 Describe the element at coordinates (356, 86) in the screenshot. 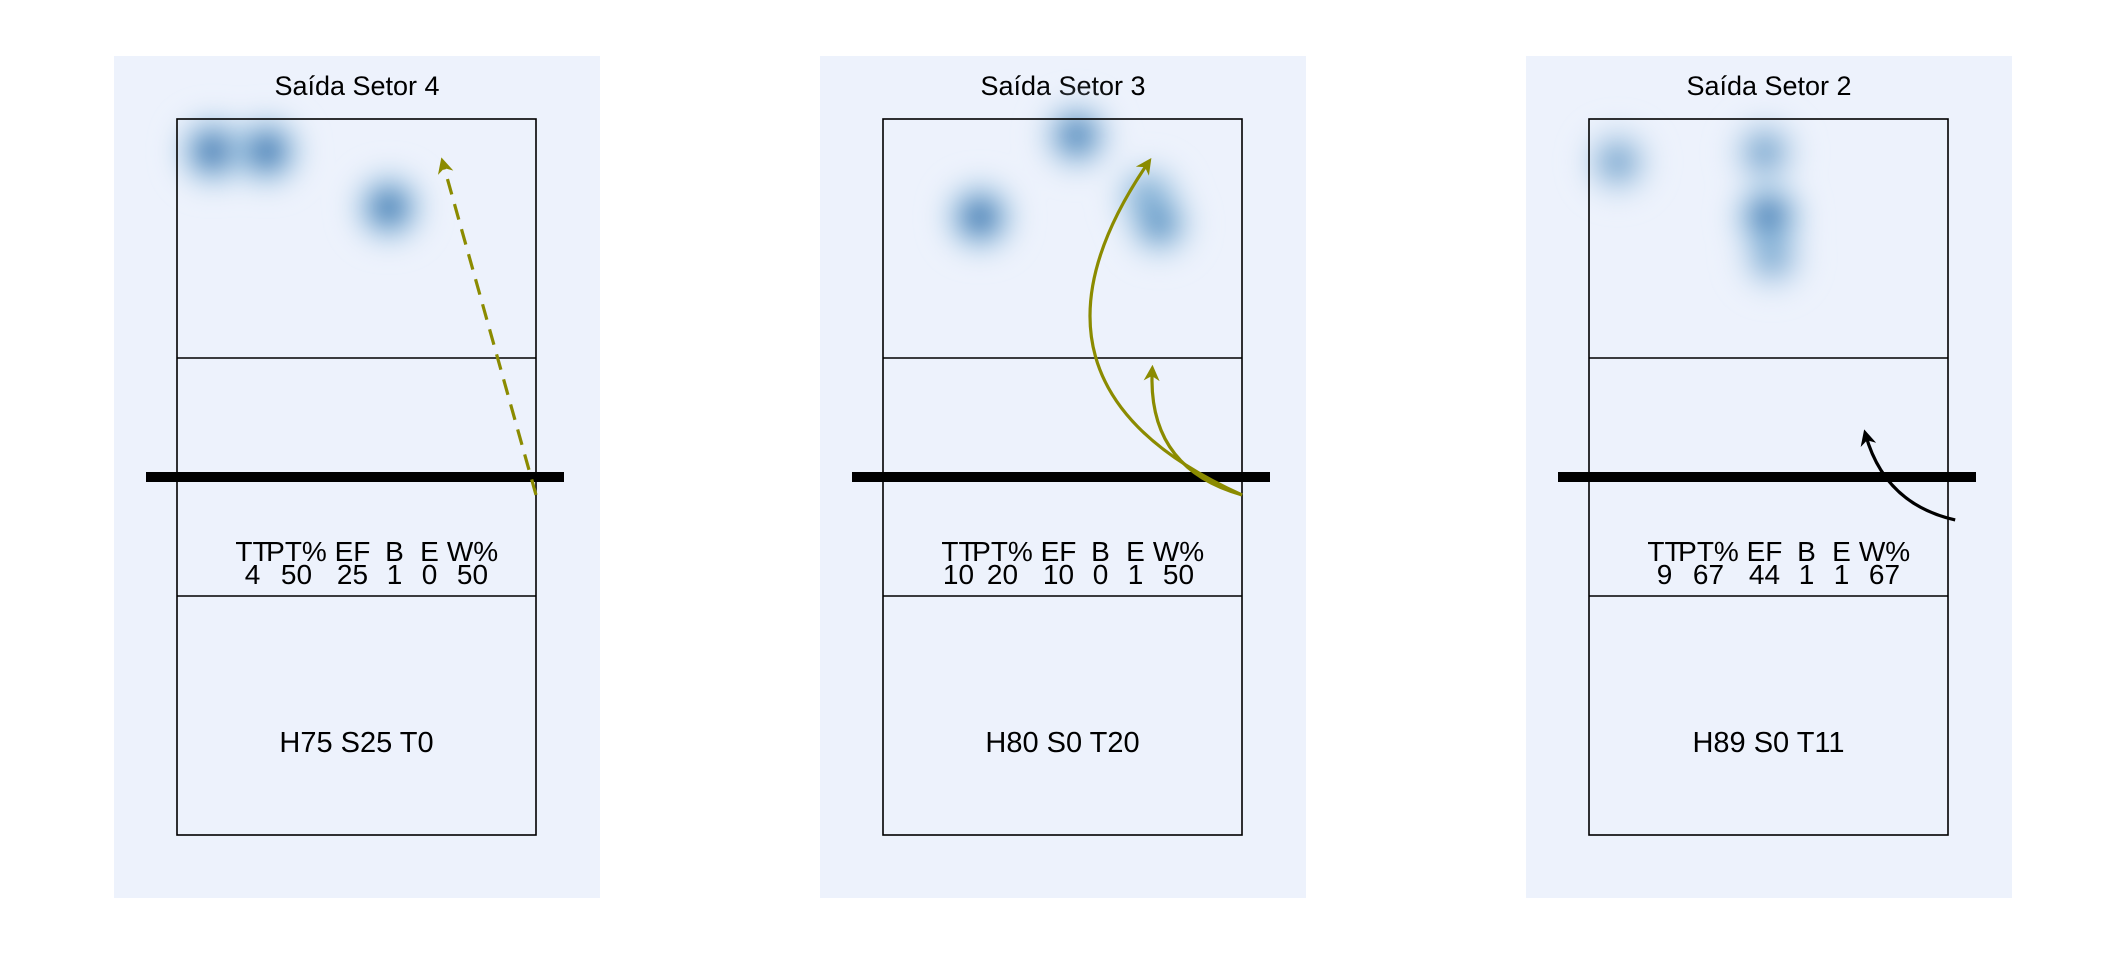

I see `panel-title: Saída Setor 4` at that location.